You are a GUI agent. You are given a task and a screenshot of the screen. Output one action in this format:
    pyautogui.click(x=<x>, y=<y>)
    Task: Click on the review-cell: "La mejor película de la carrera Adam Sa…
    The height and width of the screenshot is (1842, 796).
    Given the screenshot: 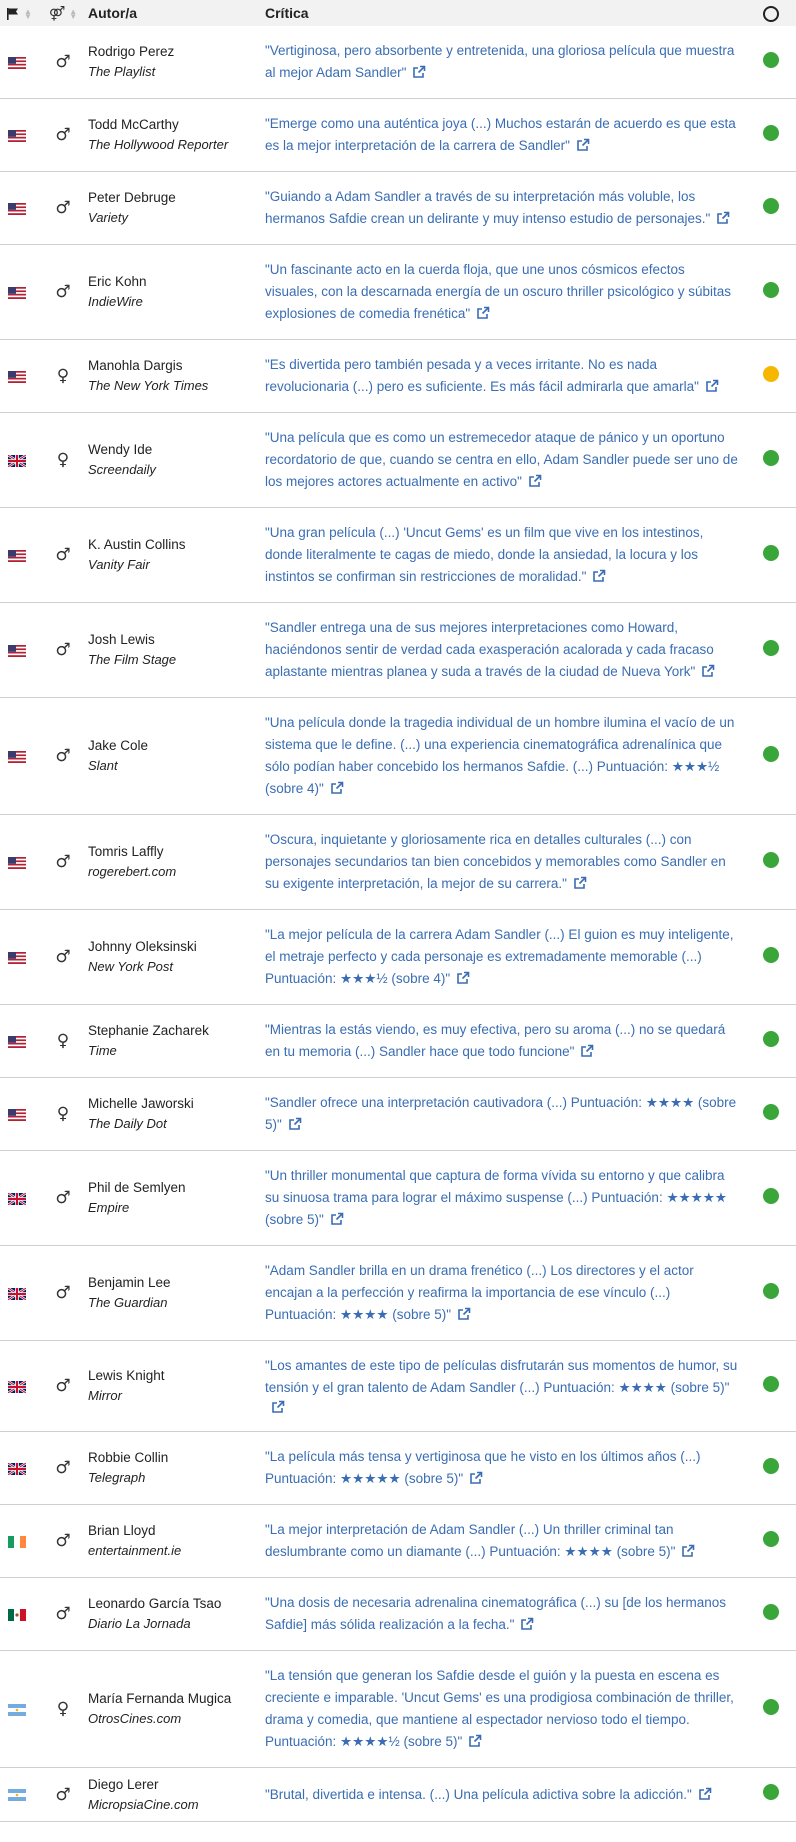 What is the action you would take?
    pyautogui.click(x=505, y=957)
    